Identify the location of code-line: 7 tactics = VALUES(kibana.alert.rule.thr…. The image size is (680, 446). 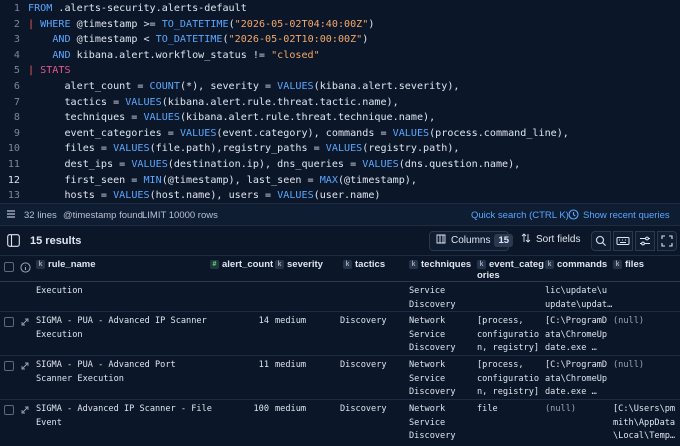
(340, 103).